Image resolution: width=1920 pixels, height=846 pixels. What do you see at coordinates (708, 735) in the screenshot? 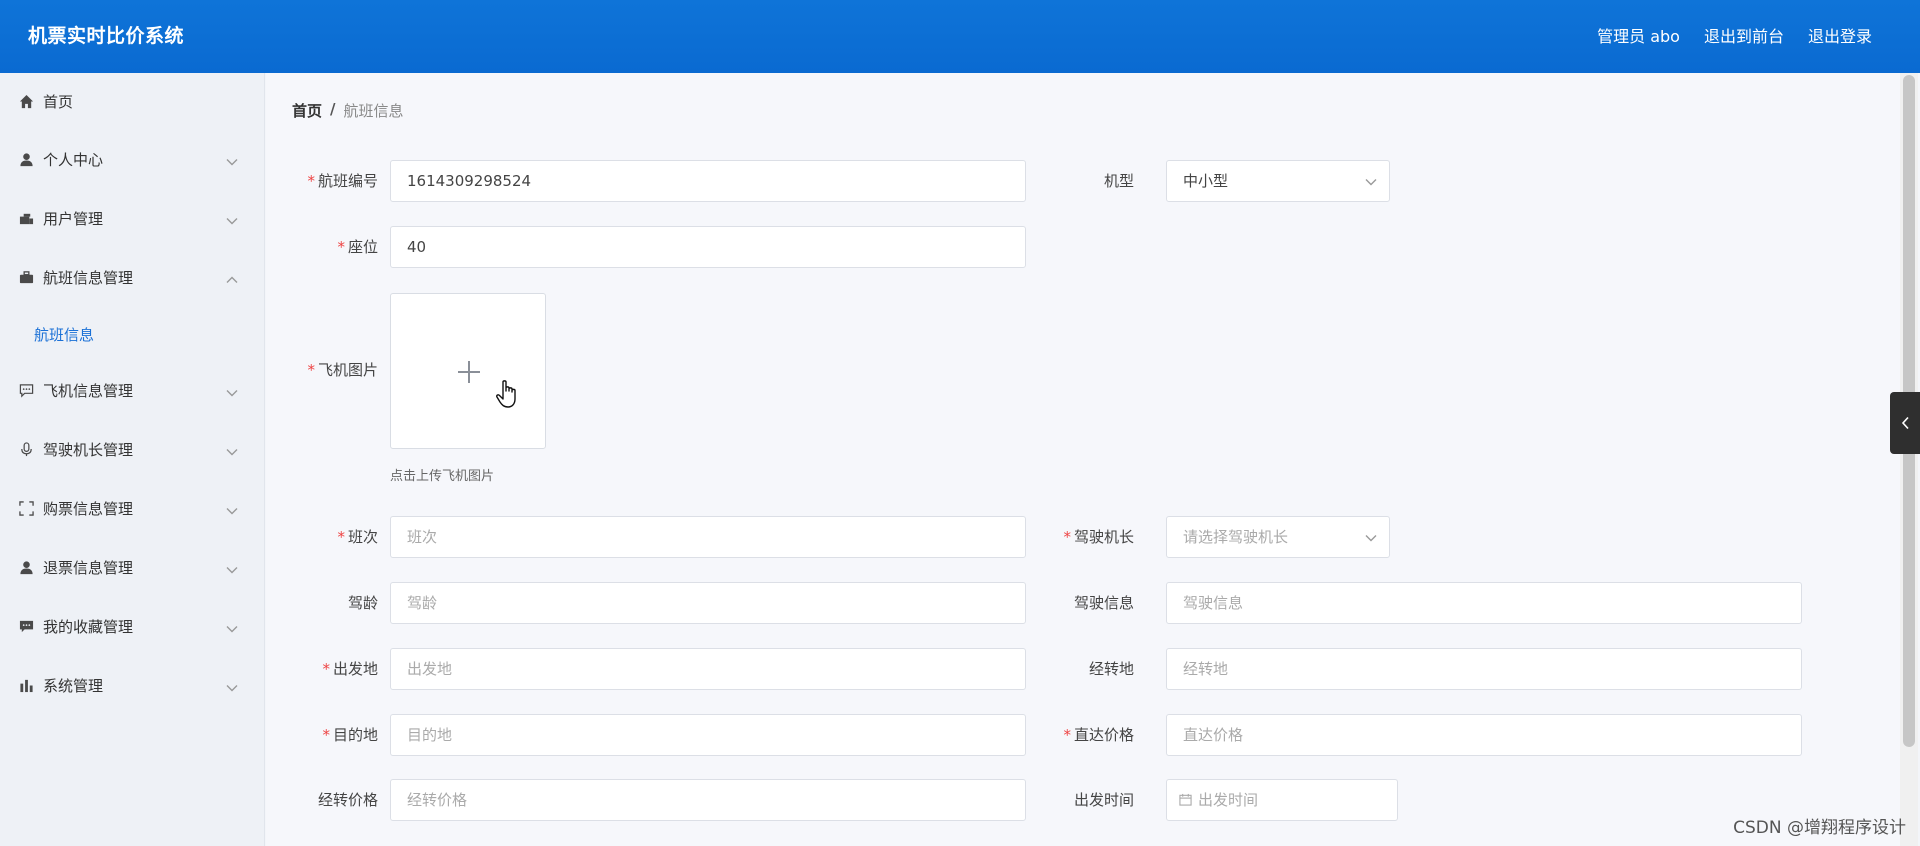
I see `destination-input: 目的地` at bounding box center [708, 735].